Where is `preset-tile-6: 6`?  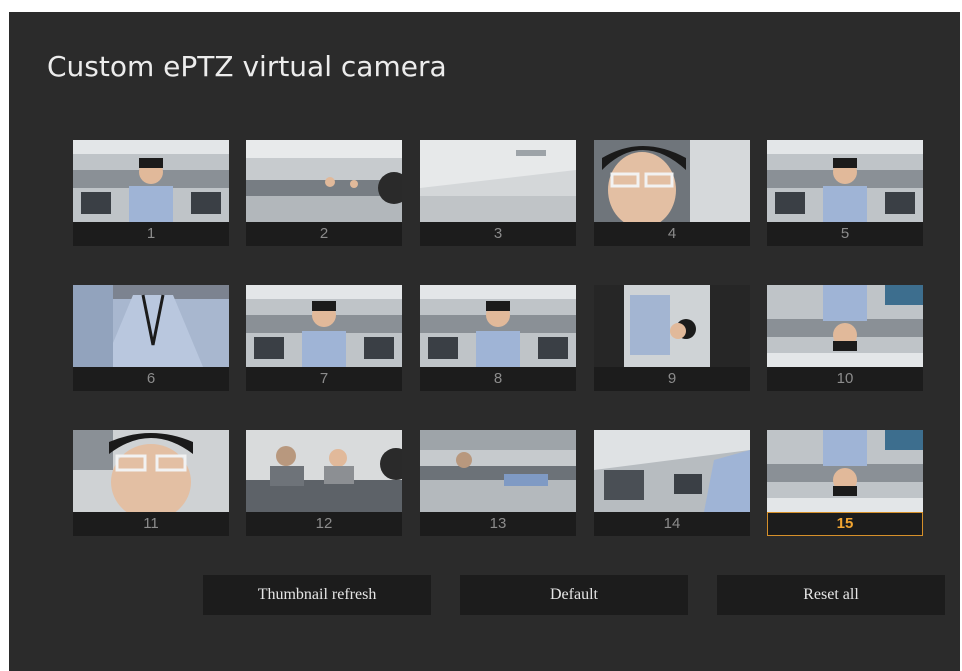 preset-tile-6: 6 is located at coordinates (151, 338).